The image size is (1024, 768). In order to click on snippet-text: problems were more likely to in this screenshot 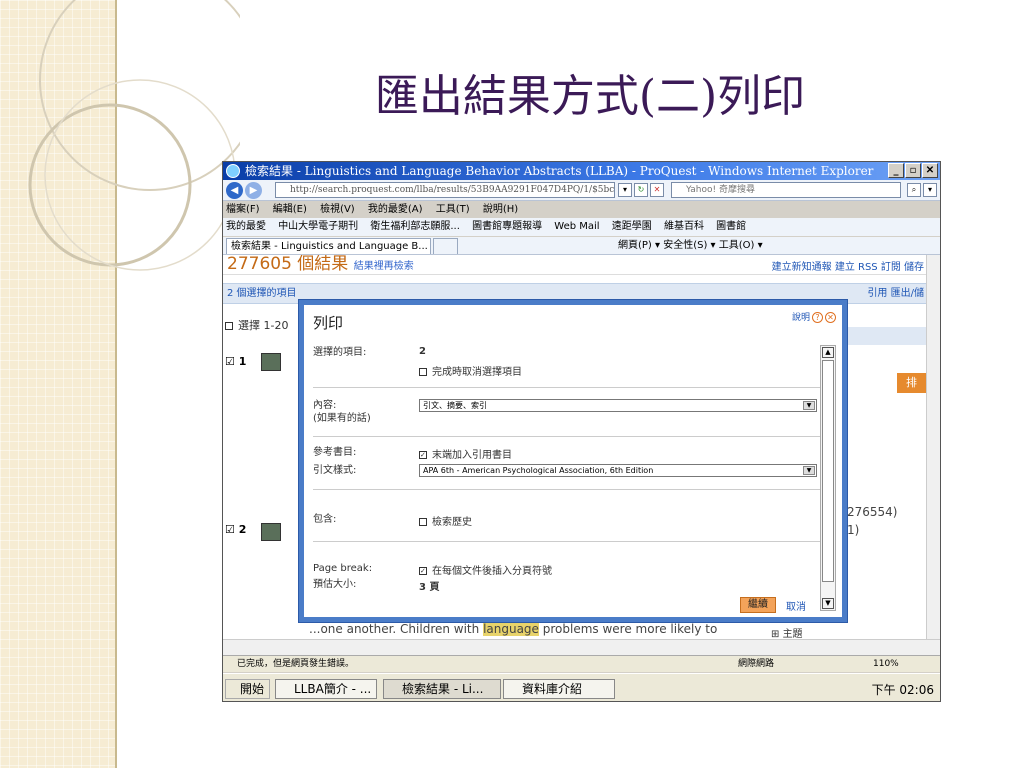, I will do `click(628, 629)`.